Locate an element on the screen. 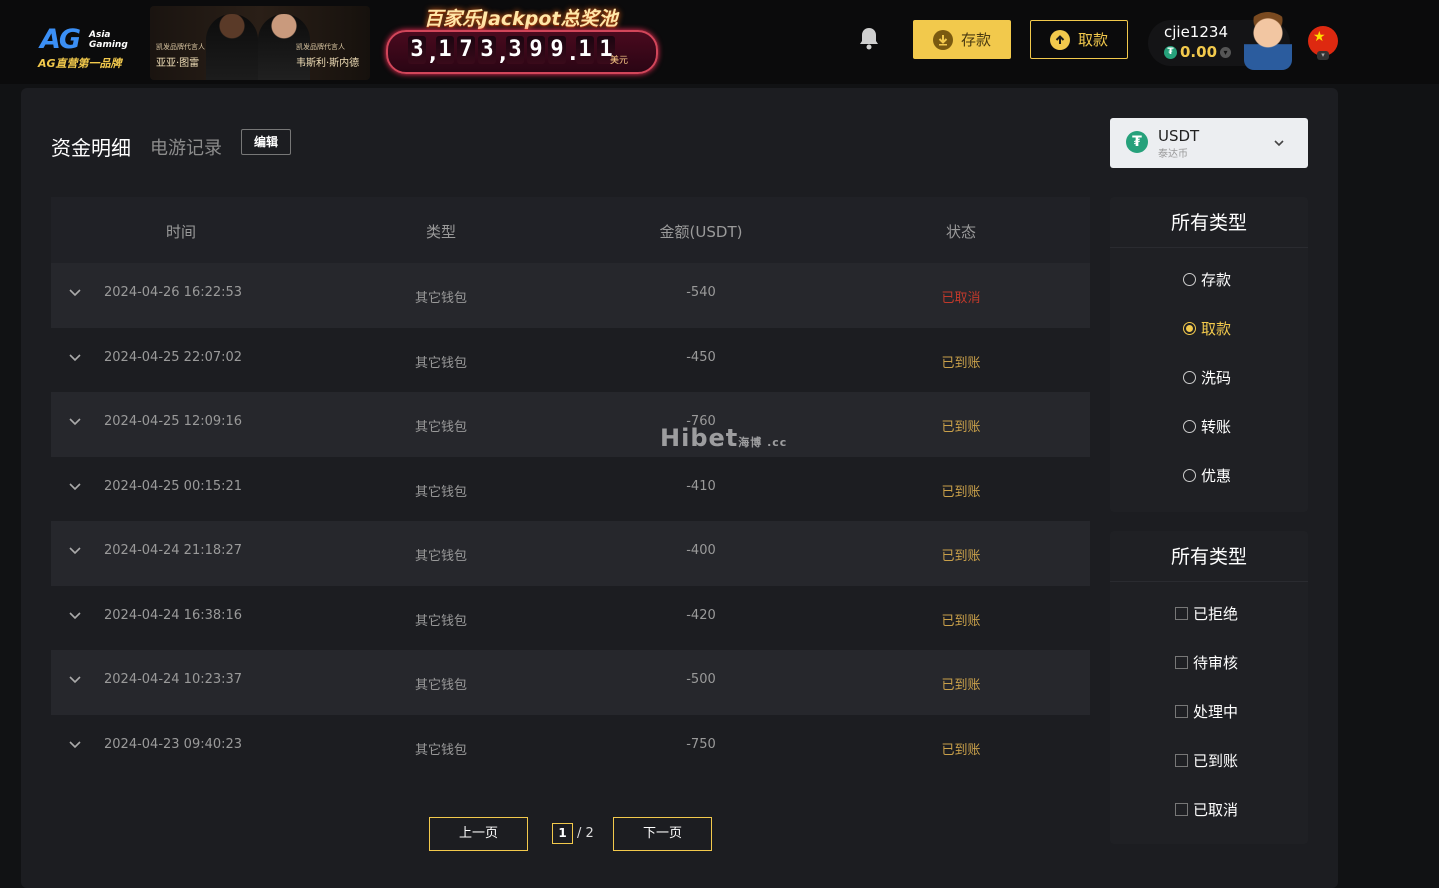 This screenshot has height=888, width=1439. watermark: Hibet海博 .cc is located at coordinates (723, 438).